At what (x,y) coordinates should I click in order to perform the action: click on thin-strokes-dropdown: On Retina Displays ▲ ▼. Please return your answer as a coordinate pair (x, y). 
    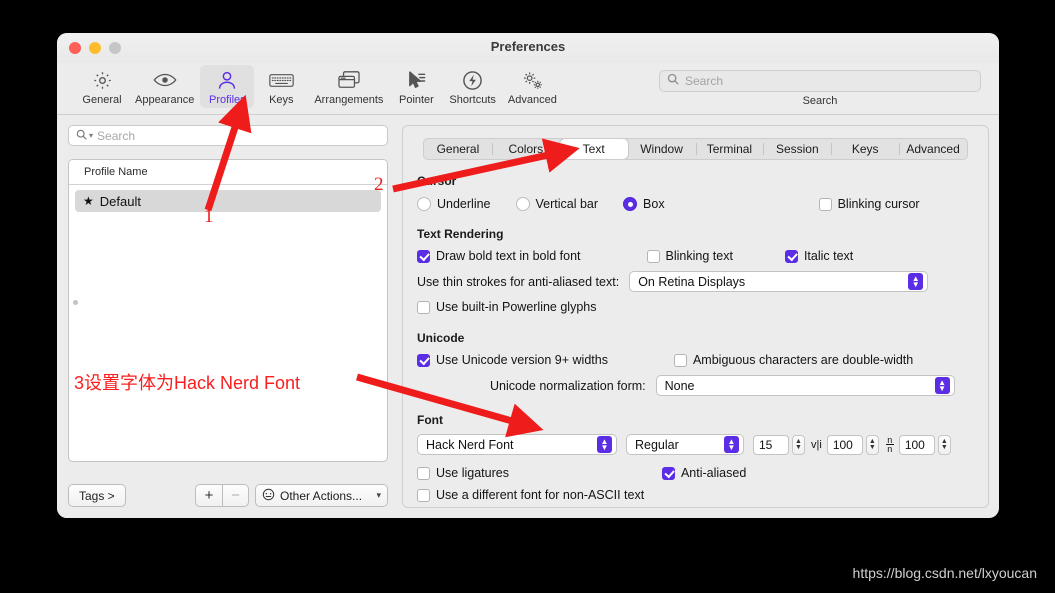
    Looking at the image, I should click on (779, 281).